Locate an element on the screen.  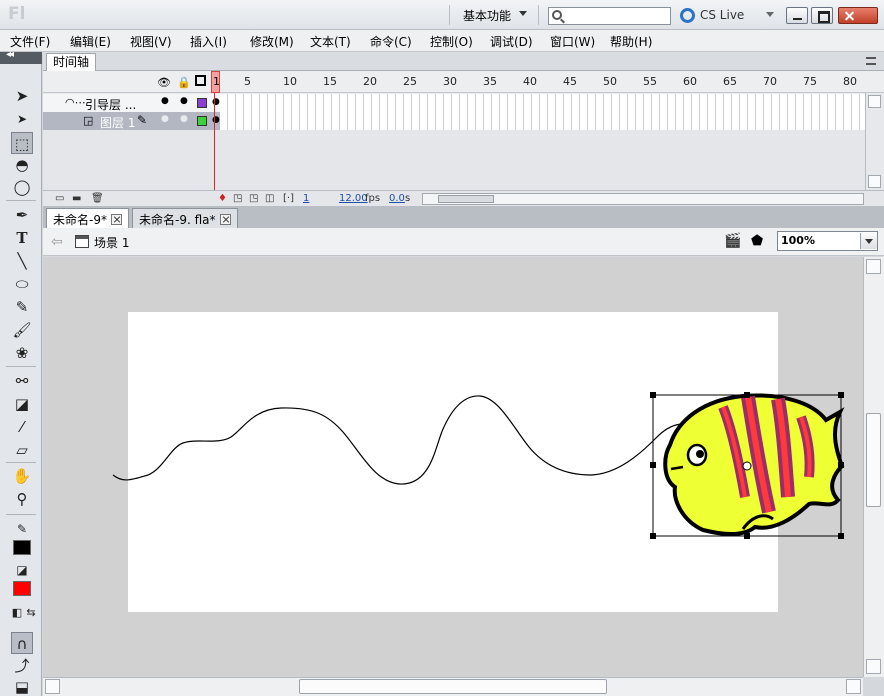
fill-color-icon: ◪ is located at coordinates (22, 570).